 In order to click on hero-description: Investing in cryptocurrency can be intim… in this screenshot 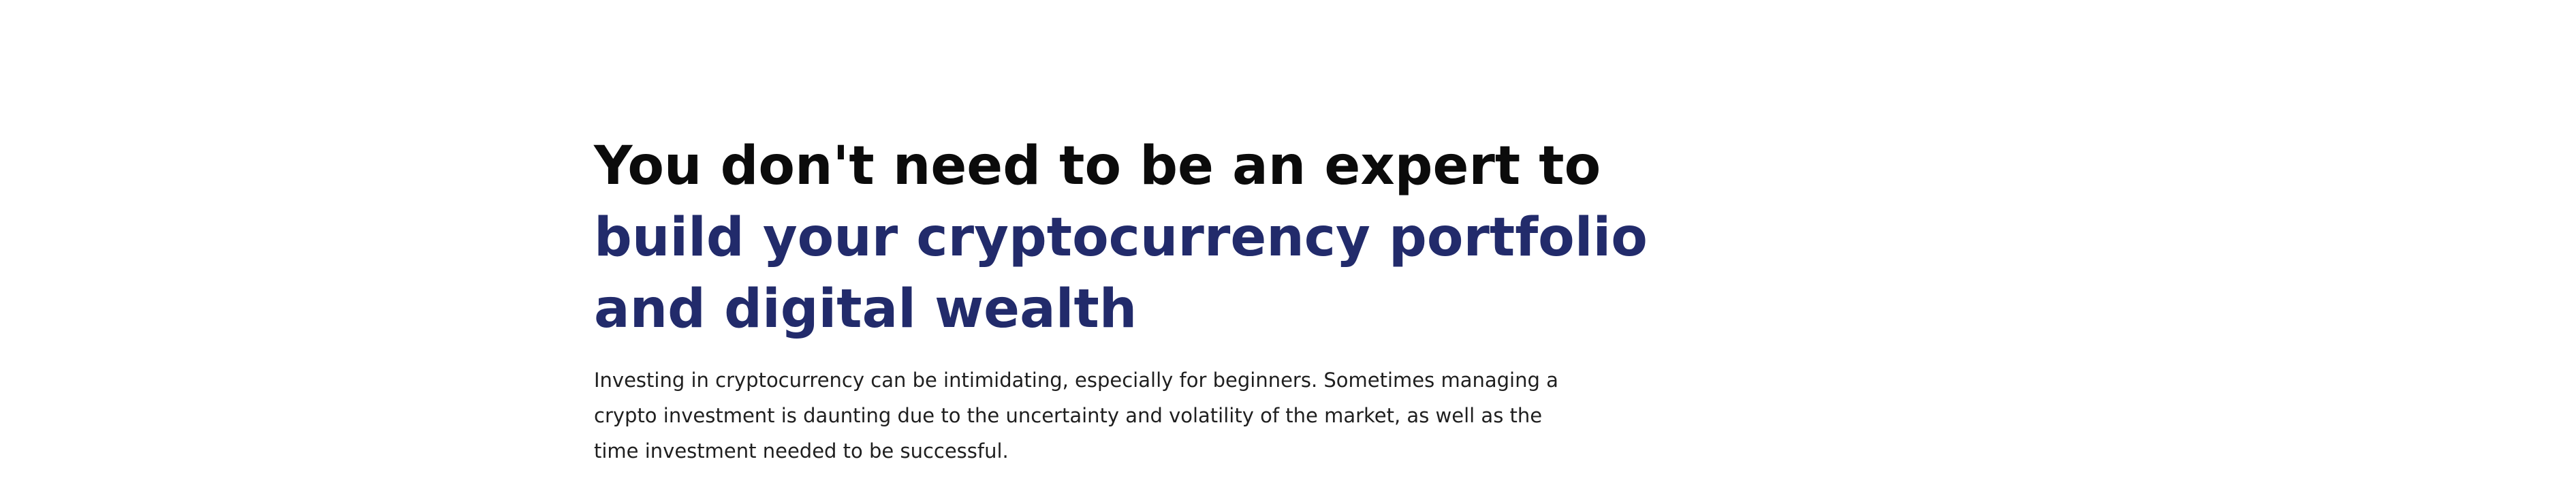, I will do `click(1076, 416)`.